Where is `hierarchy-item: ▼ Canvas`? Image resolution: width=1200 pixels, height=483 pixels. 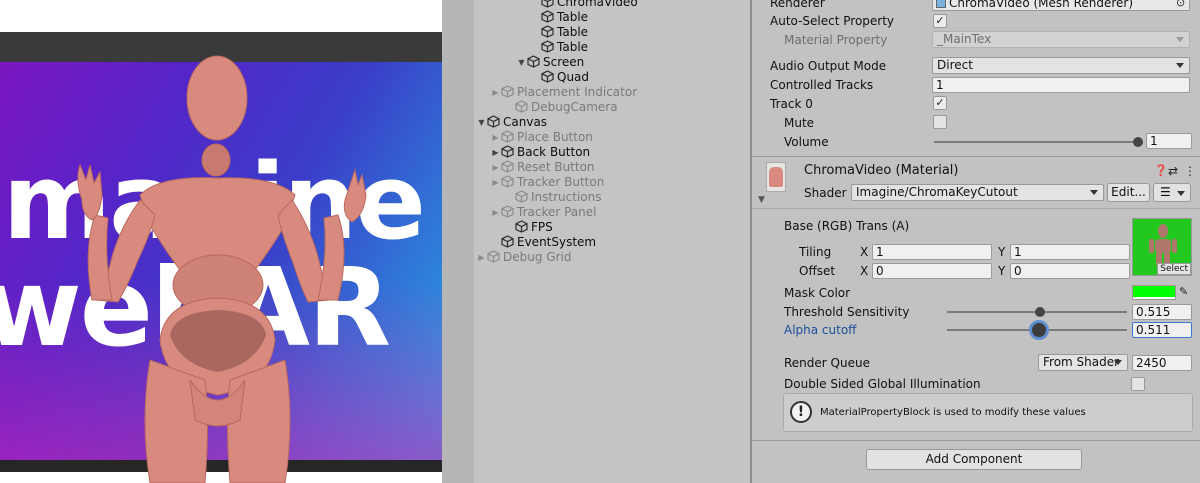
hierarchy-item: ▼ Canvas is located at coordinates (511, 122).